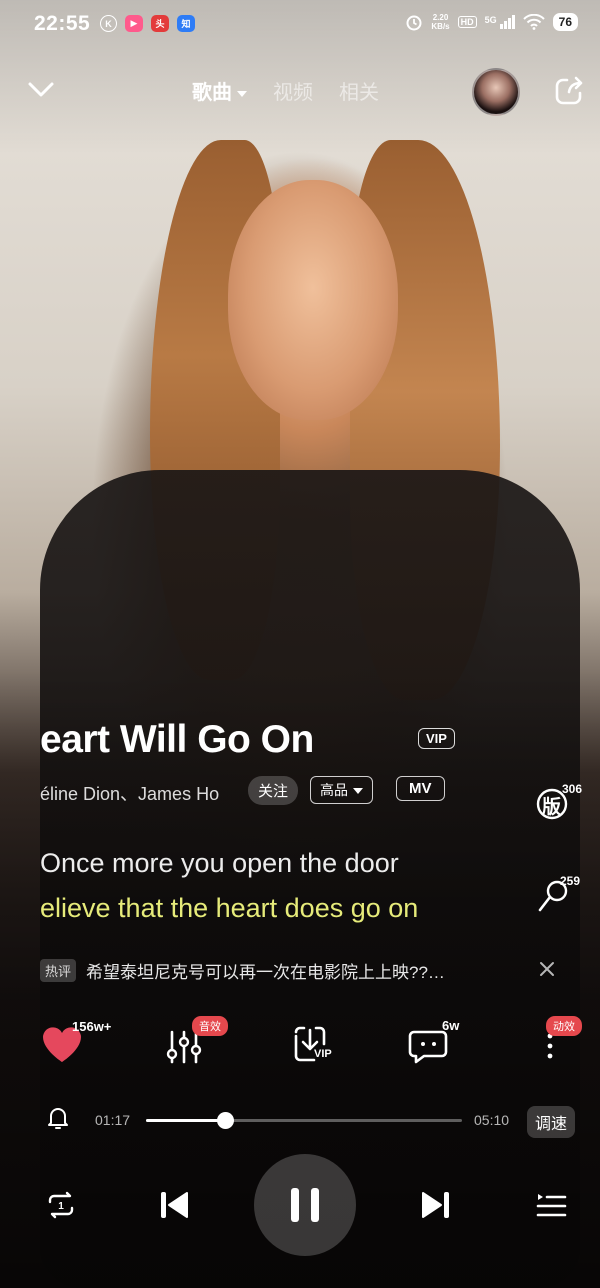  I want to click on progress-track, so click(304, 1120).